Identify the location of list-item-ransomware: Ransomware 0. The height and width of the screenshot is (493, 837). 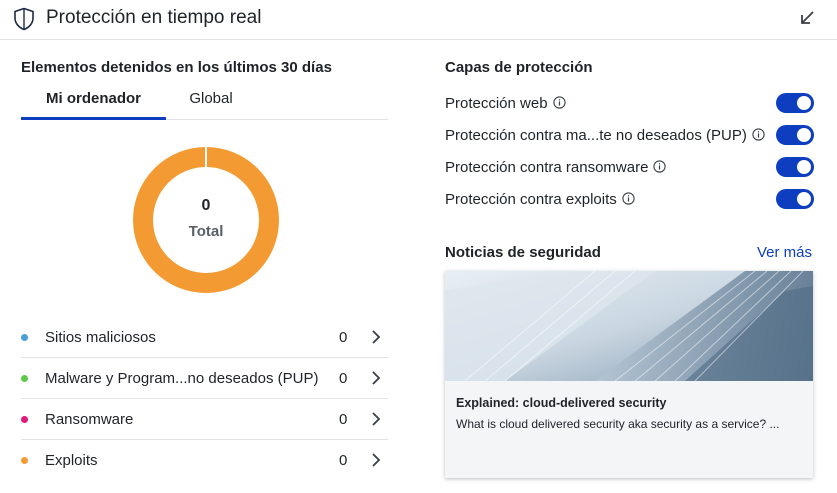
(204, 419).